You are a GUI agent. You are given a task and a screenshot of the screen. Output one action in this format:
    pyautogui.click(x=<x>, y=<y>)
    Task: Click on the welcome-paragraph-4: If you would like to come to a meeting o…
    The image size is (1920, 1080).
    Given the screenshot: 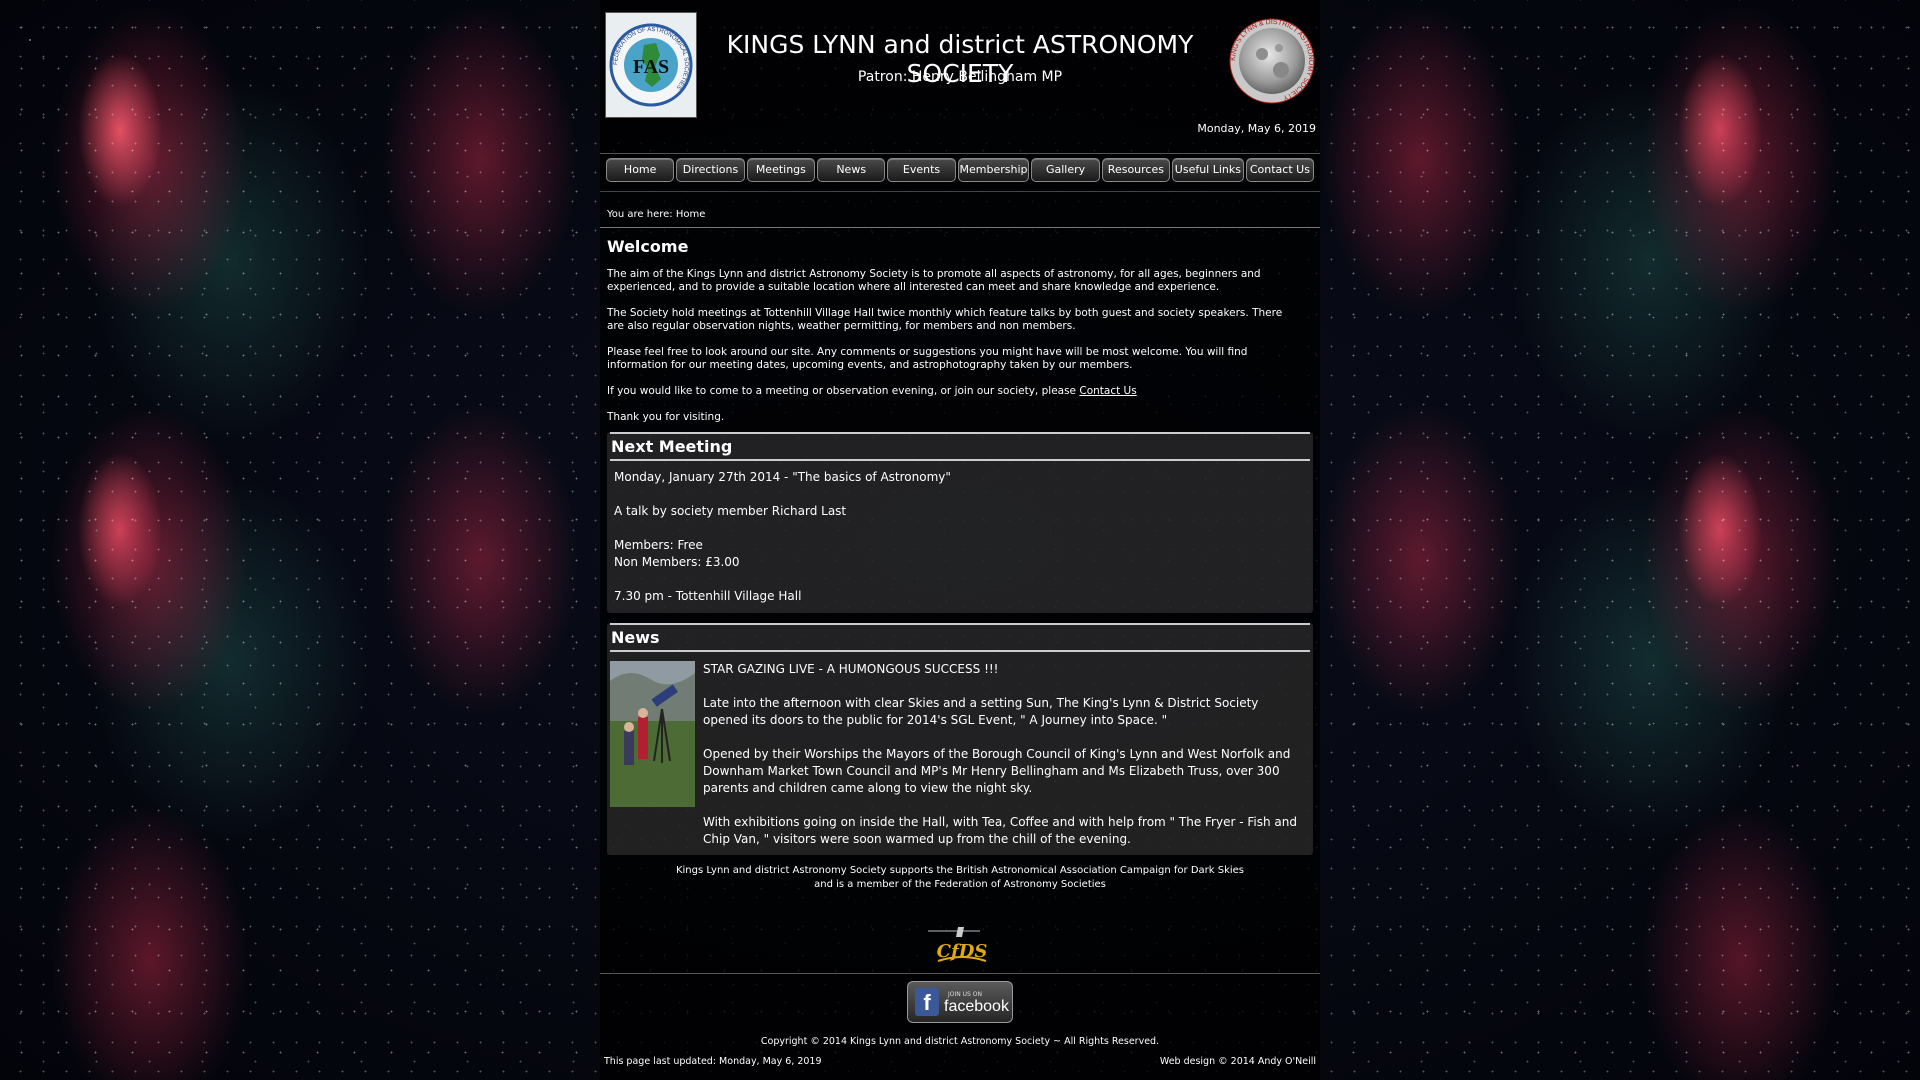 What is the action you would take?
    pyautogui.click(x=947, y=391)
    